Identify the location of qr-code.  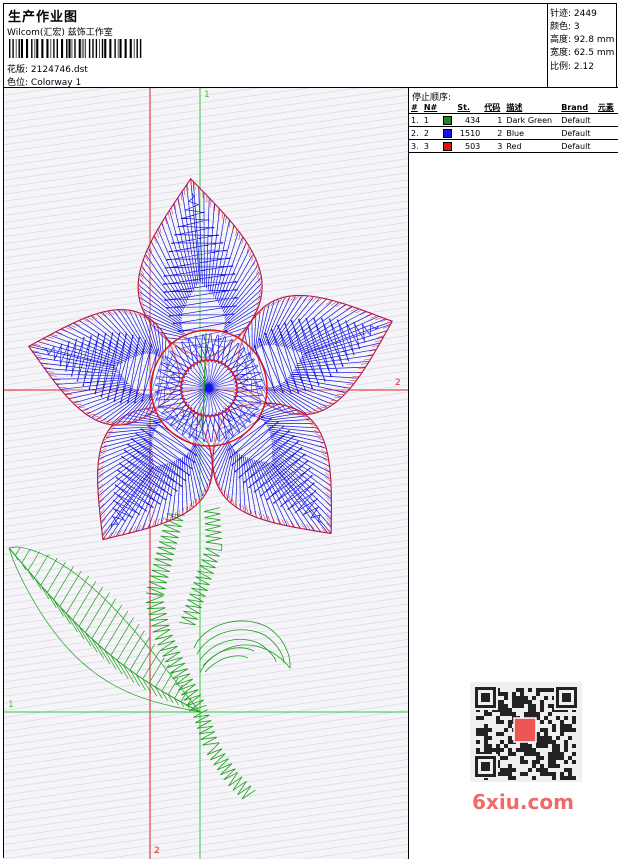
(526, 732).